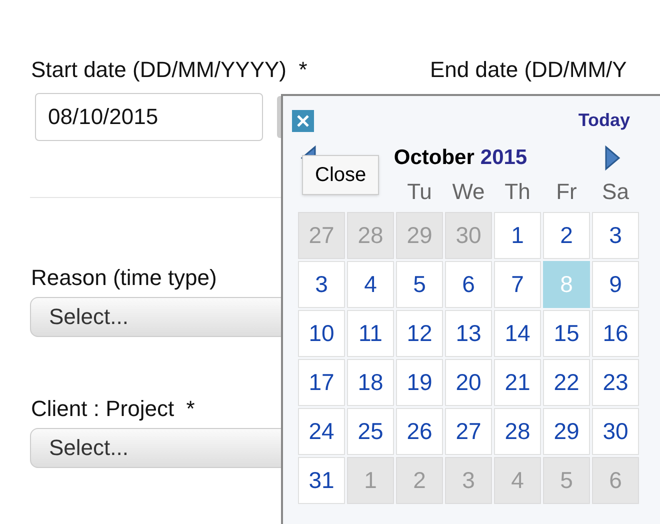  I want to click on day-cell: 21, so click(517, 382).